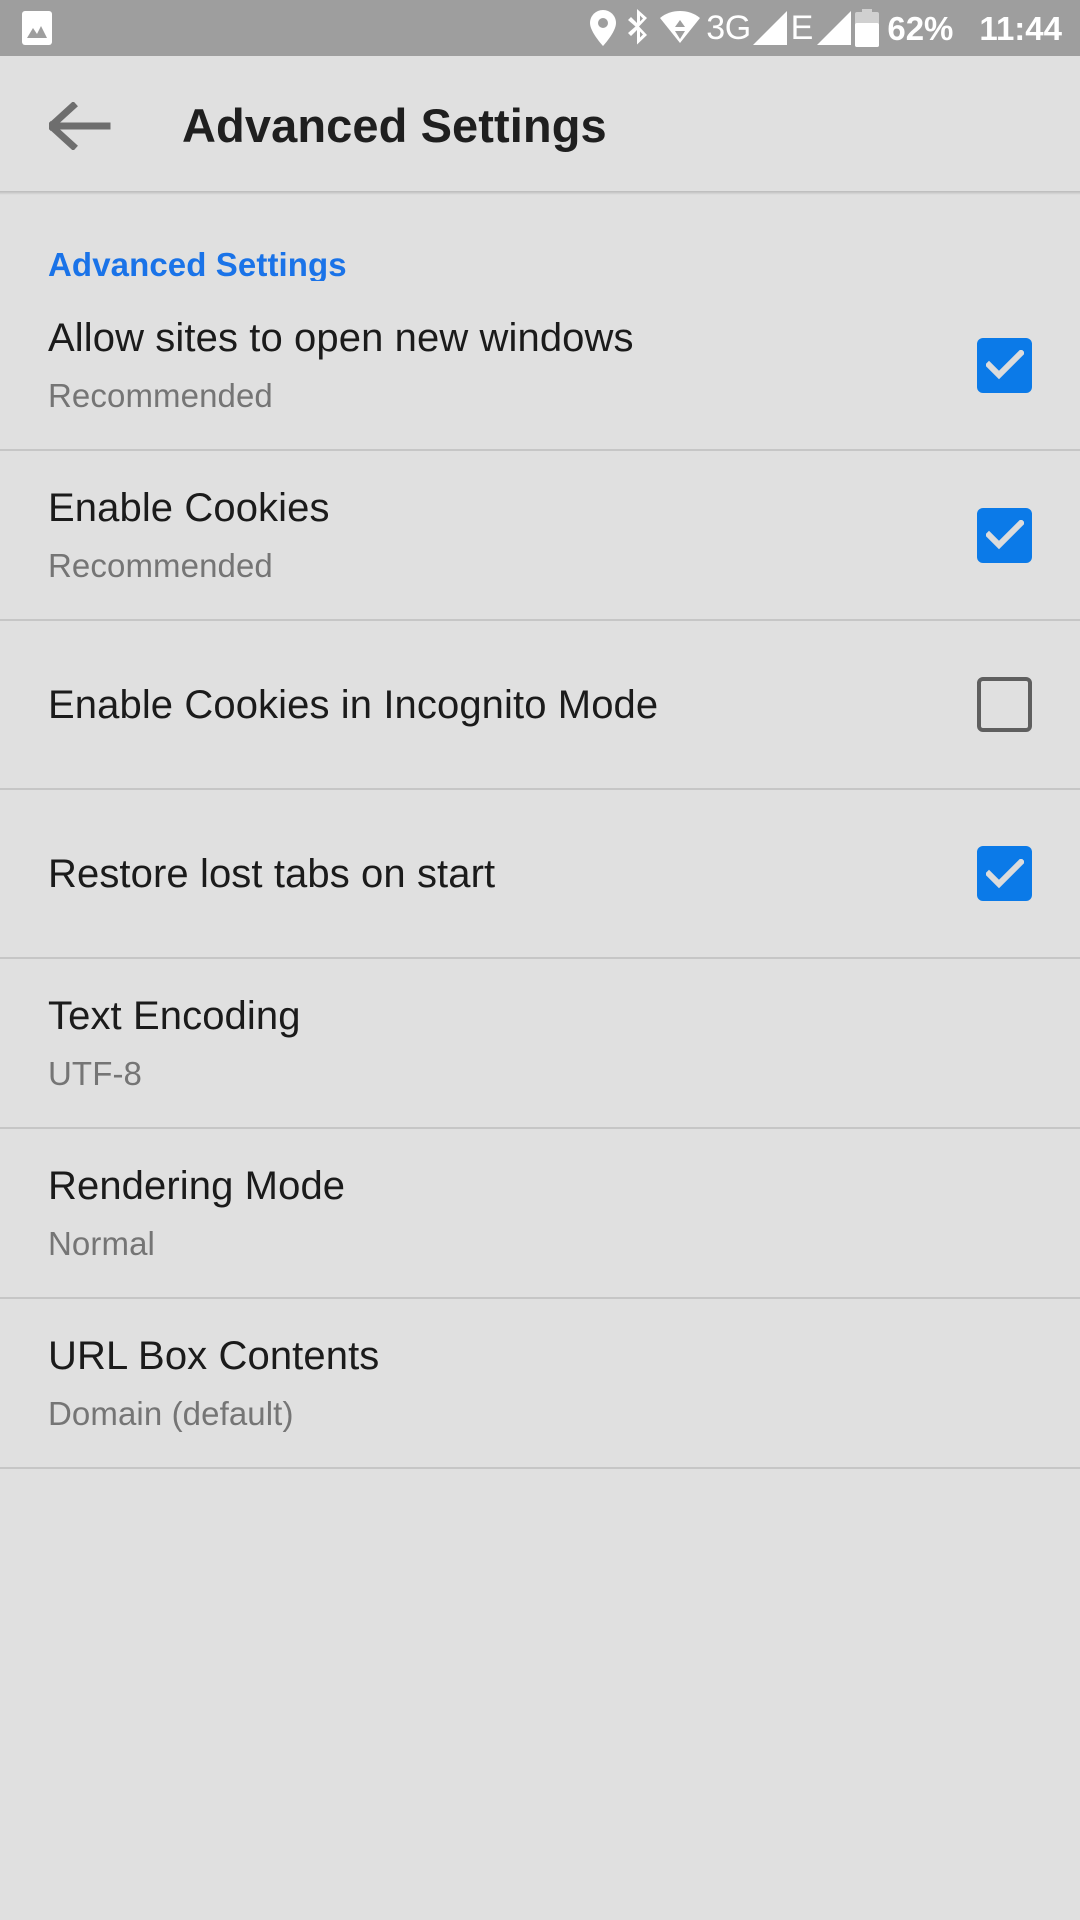 This screenshot has height=1920, width=1080. What do you see at coordinates (353, 704) in the screenshot?
I see `row-title: Enable Cookies in Incognito Mode` at bounding box center [353, 704].